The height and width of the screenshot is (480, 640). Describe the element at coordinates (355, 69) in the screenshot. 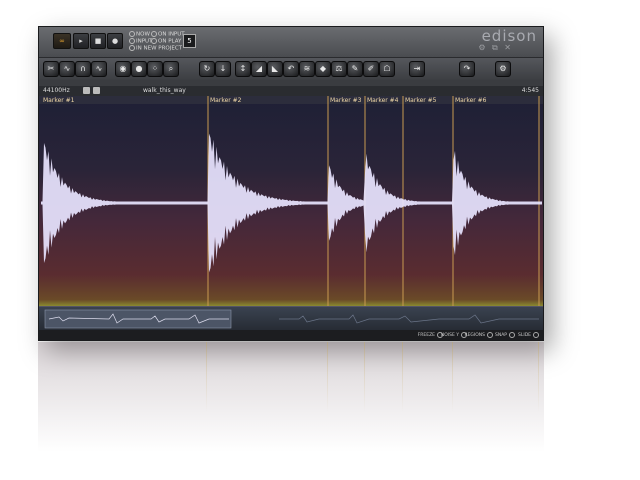

I see `pencil-icon: ✎` at that location.